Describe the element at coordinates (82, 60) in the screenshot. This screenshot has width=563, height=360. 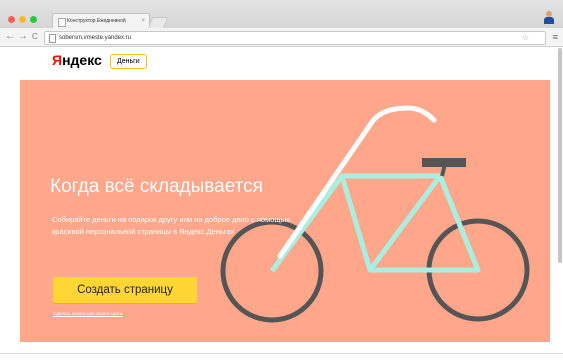
I see `logo-rest: ндекс` at that location.